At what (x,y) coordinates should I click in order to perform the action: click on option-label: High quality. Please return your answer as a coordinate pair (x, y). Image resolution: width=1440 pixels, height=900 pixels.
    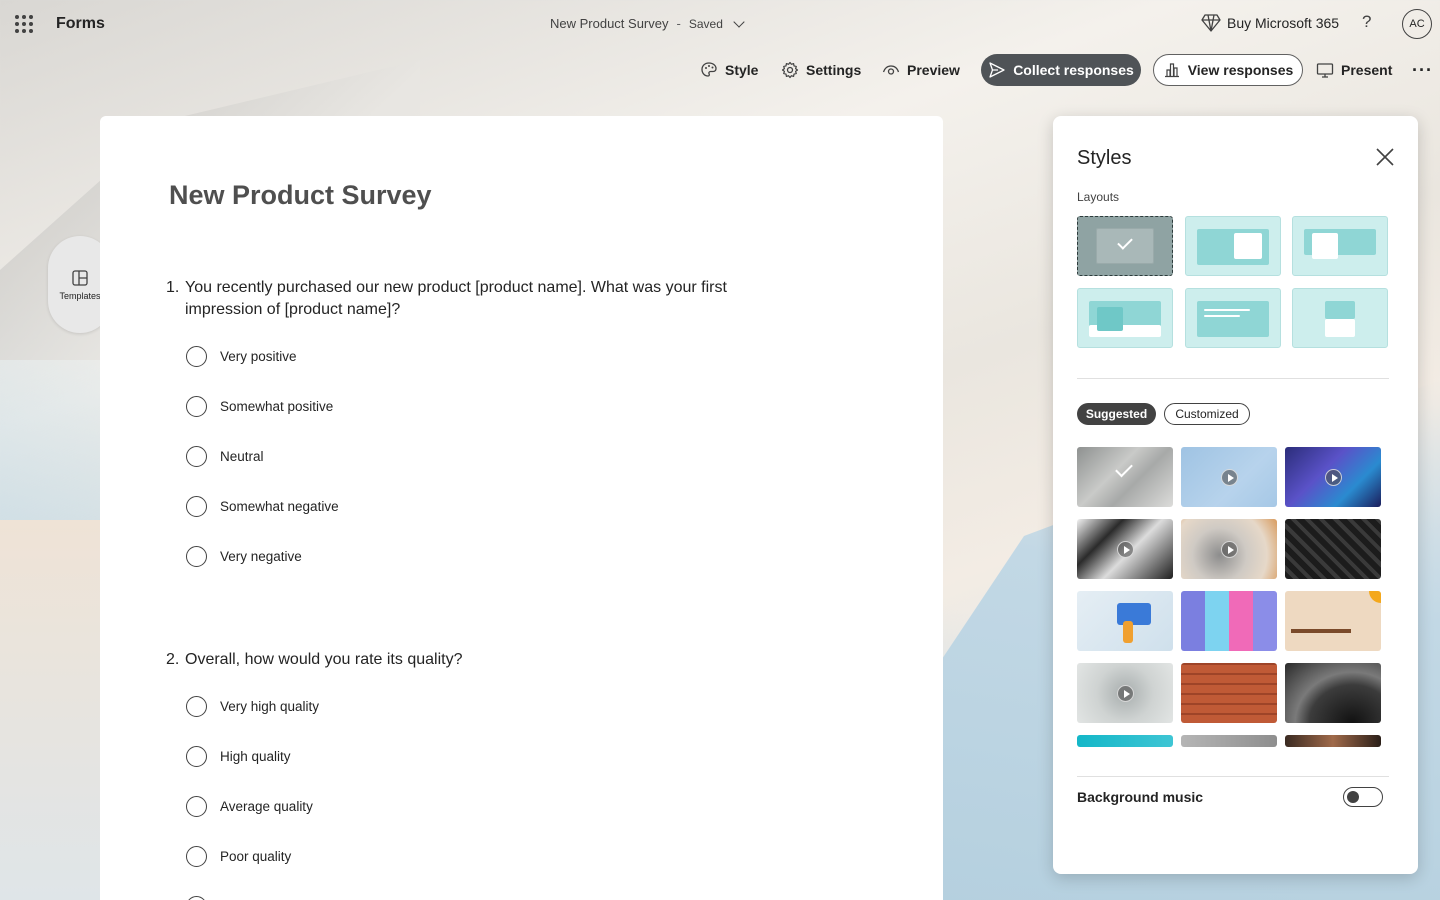
    Looking at the image, I should click on (255, 756).